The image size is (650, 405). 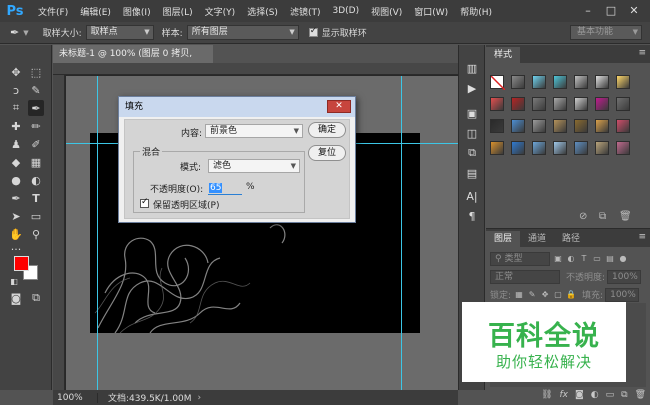 What do you see at coordinates (602, 216) in the screenshot?
I see `new-style-icon: ⧉` at bounding box center [602, 216].